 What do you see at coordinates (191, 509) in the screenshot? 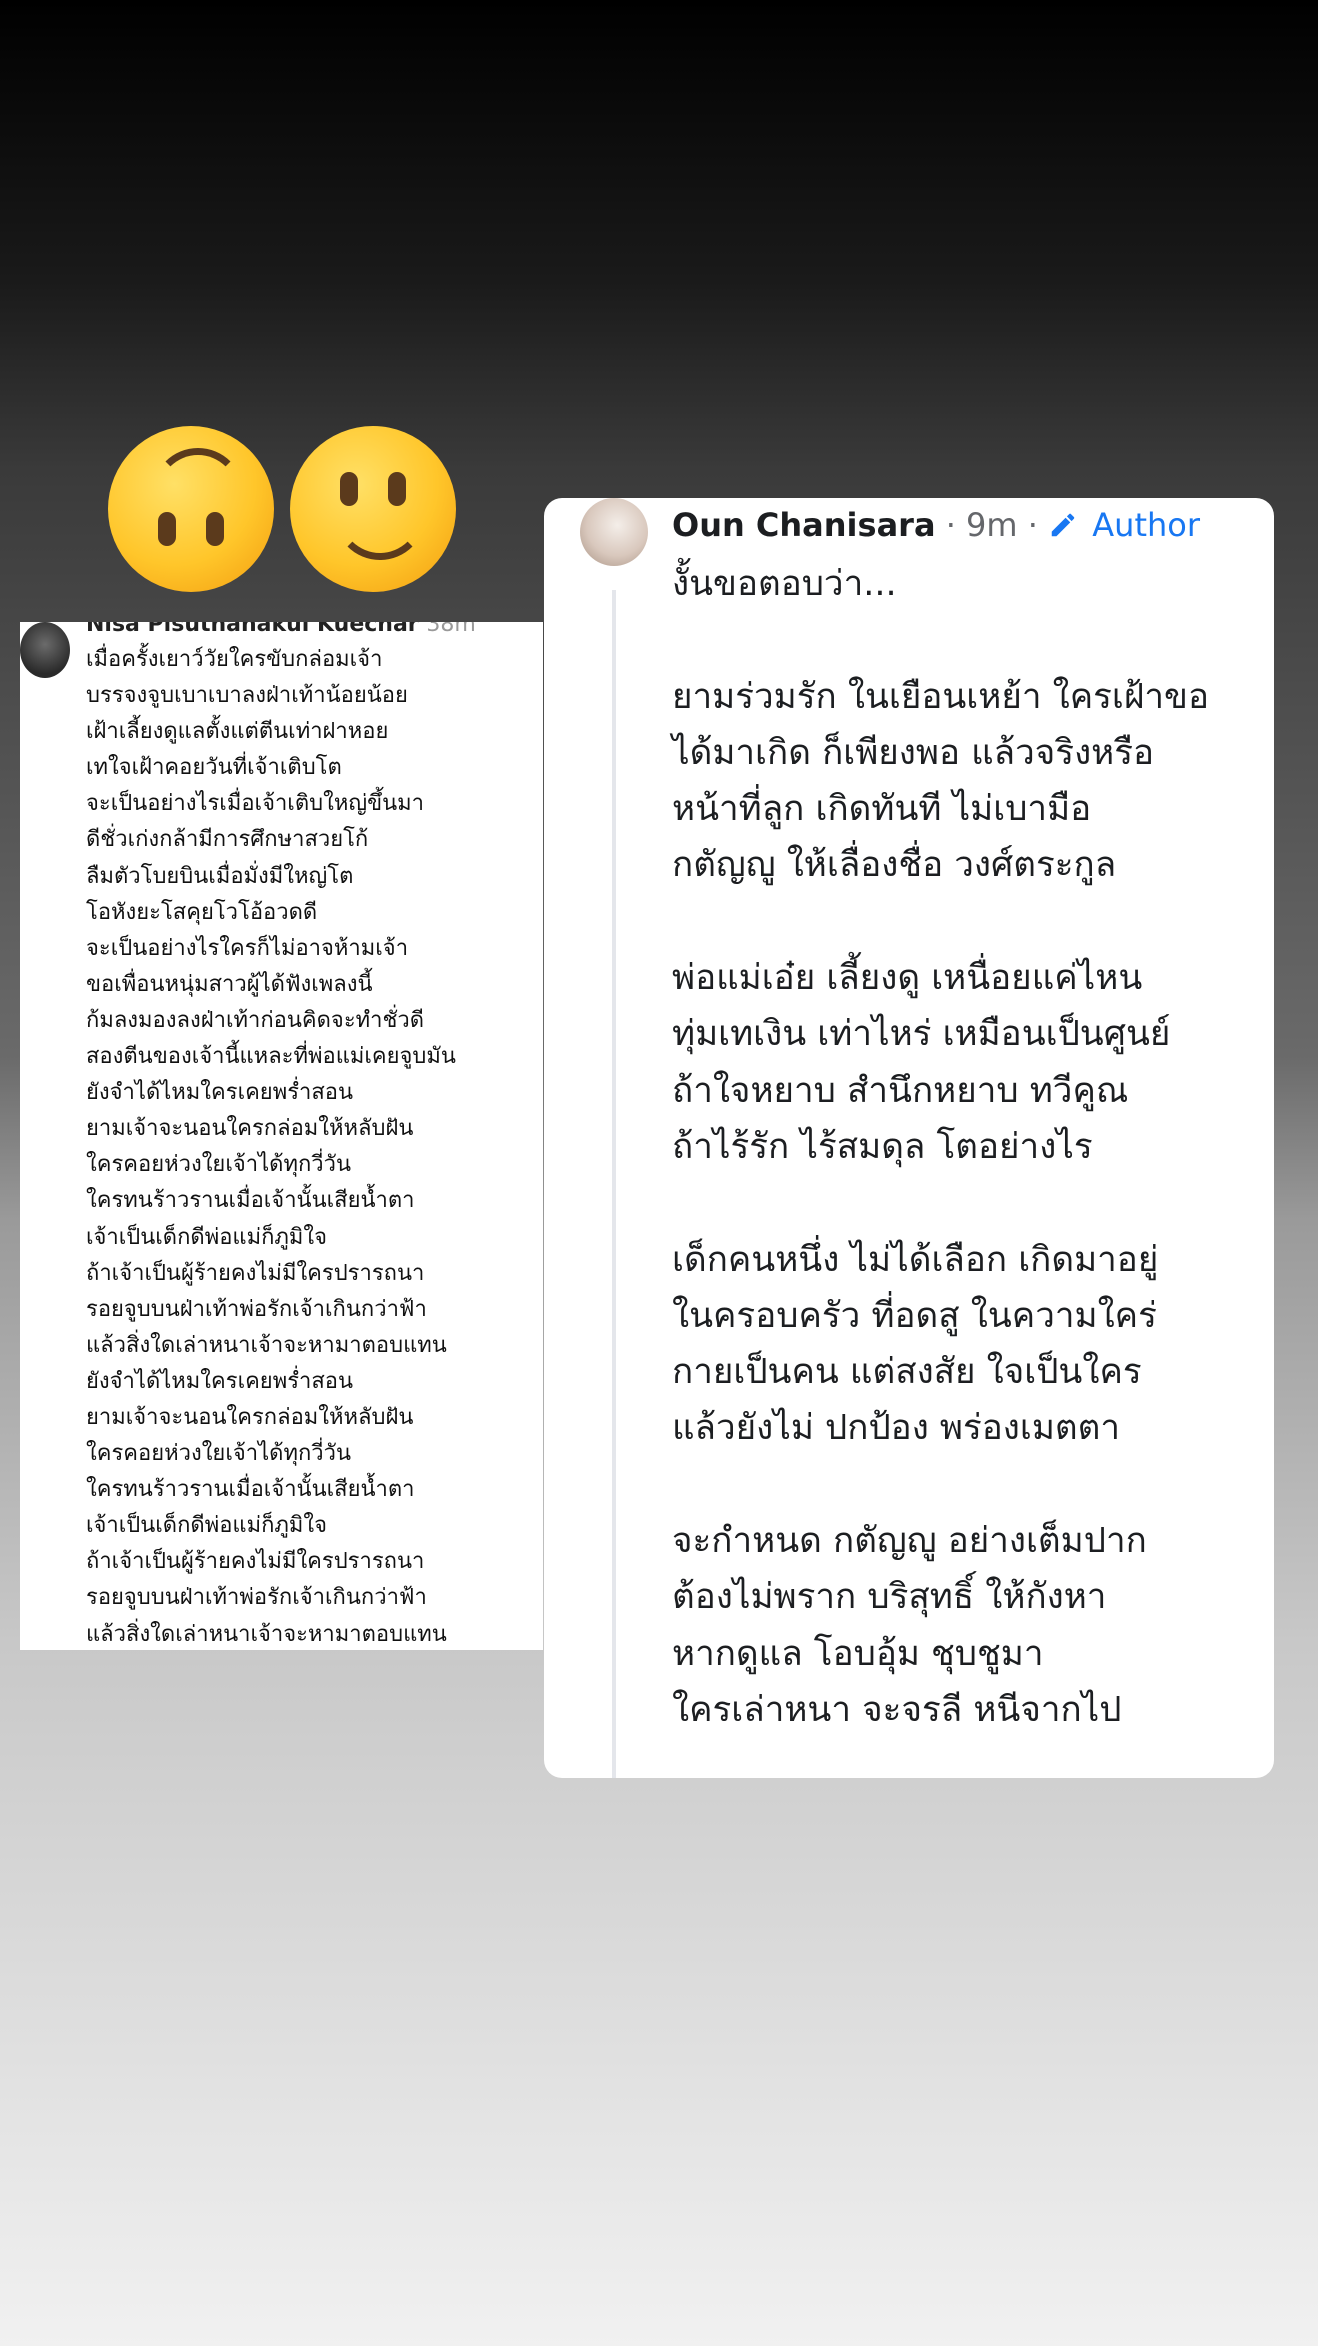
I see `upside-down-face-emoji` at bounding box center [191, 509].